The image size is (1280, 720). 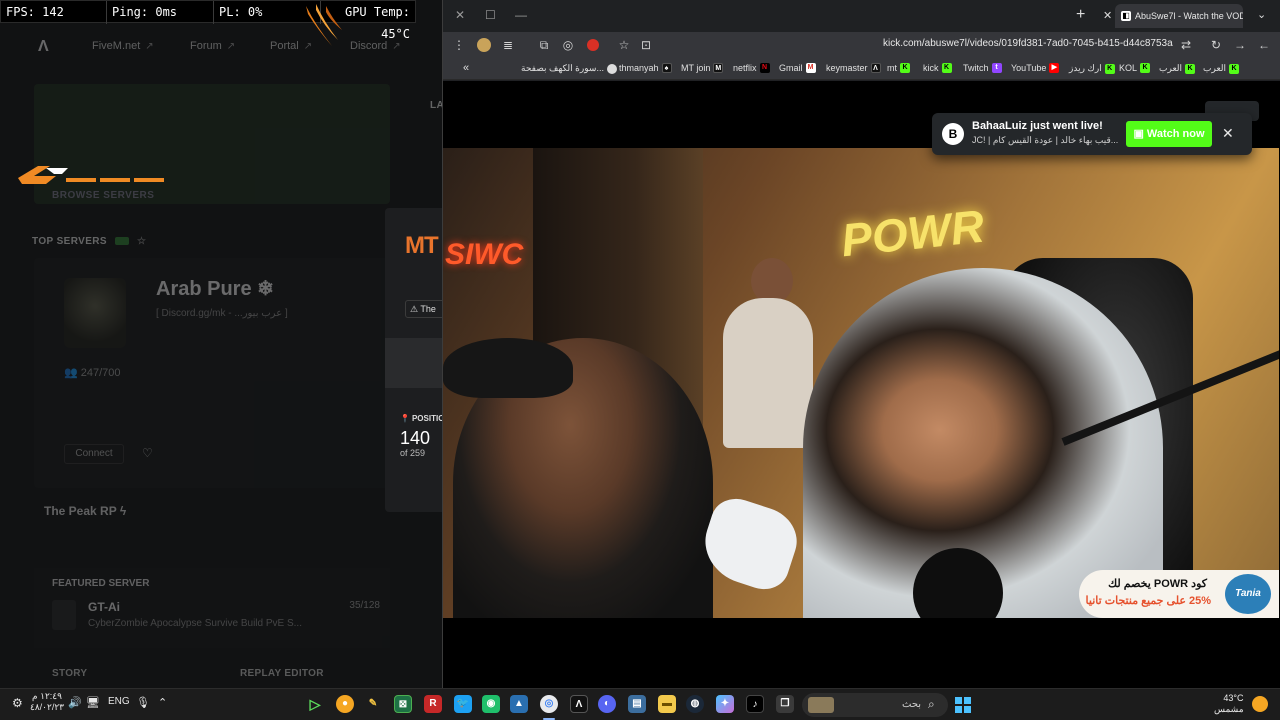 What do you see at coordinates (403, 704) in the screenshot?
I see `excel-icon: ⊠` at bounding box center [403, 704].